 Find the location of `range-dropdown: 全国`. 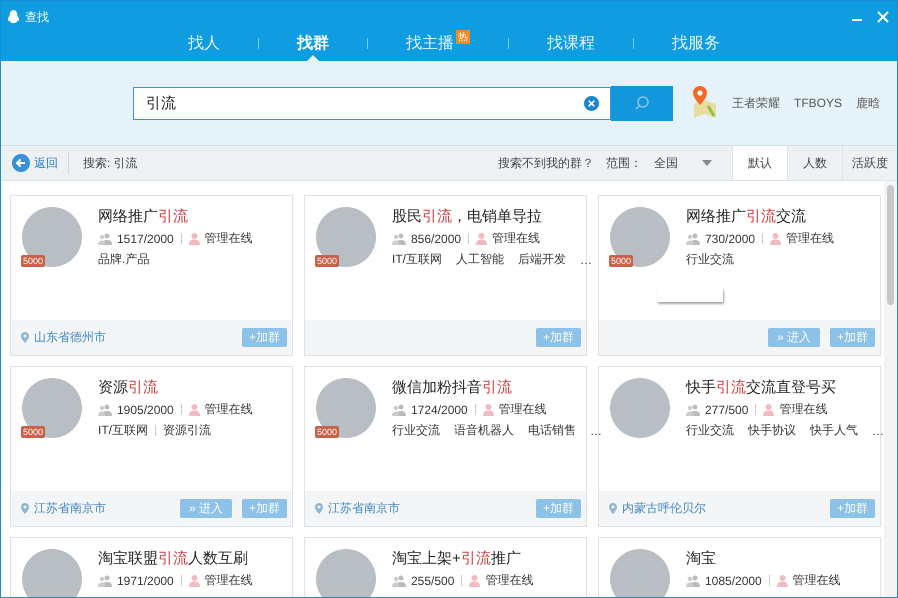

range-dropdown: 全国 is located at coordinates (683, 163).